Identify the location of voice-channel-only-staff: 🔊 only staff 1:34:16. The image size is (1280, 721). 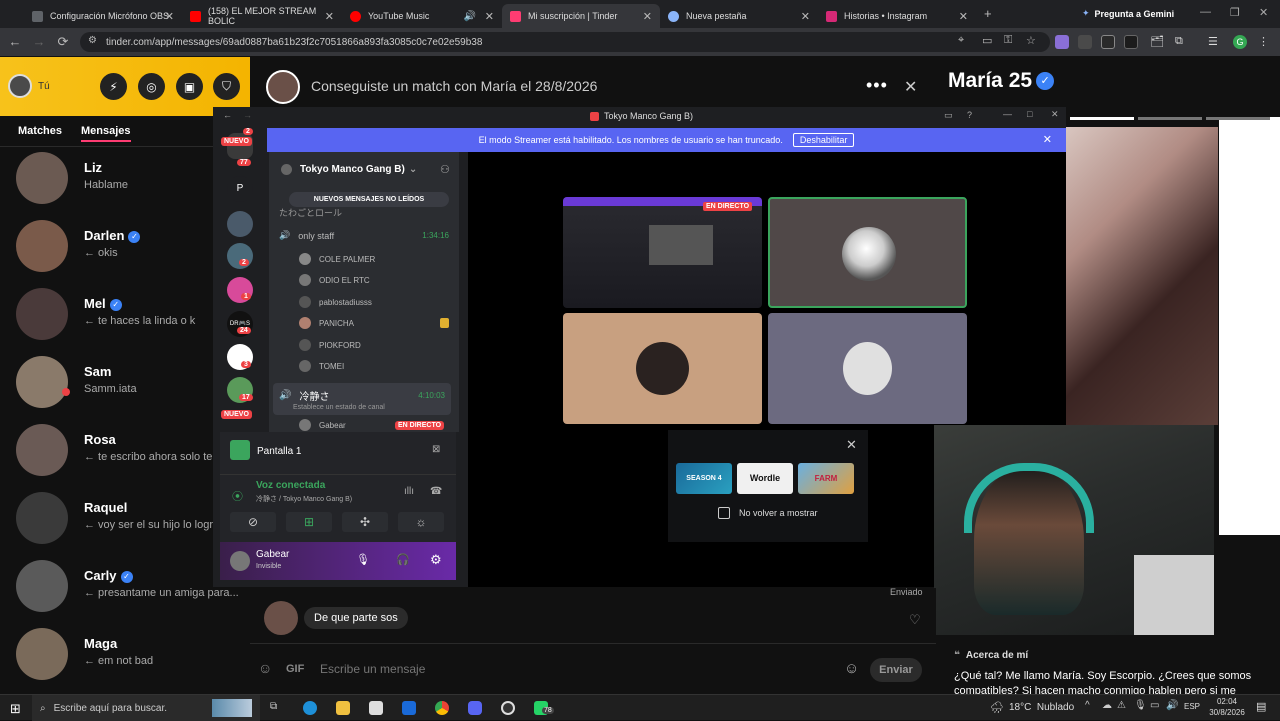
(364, 235).